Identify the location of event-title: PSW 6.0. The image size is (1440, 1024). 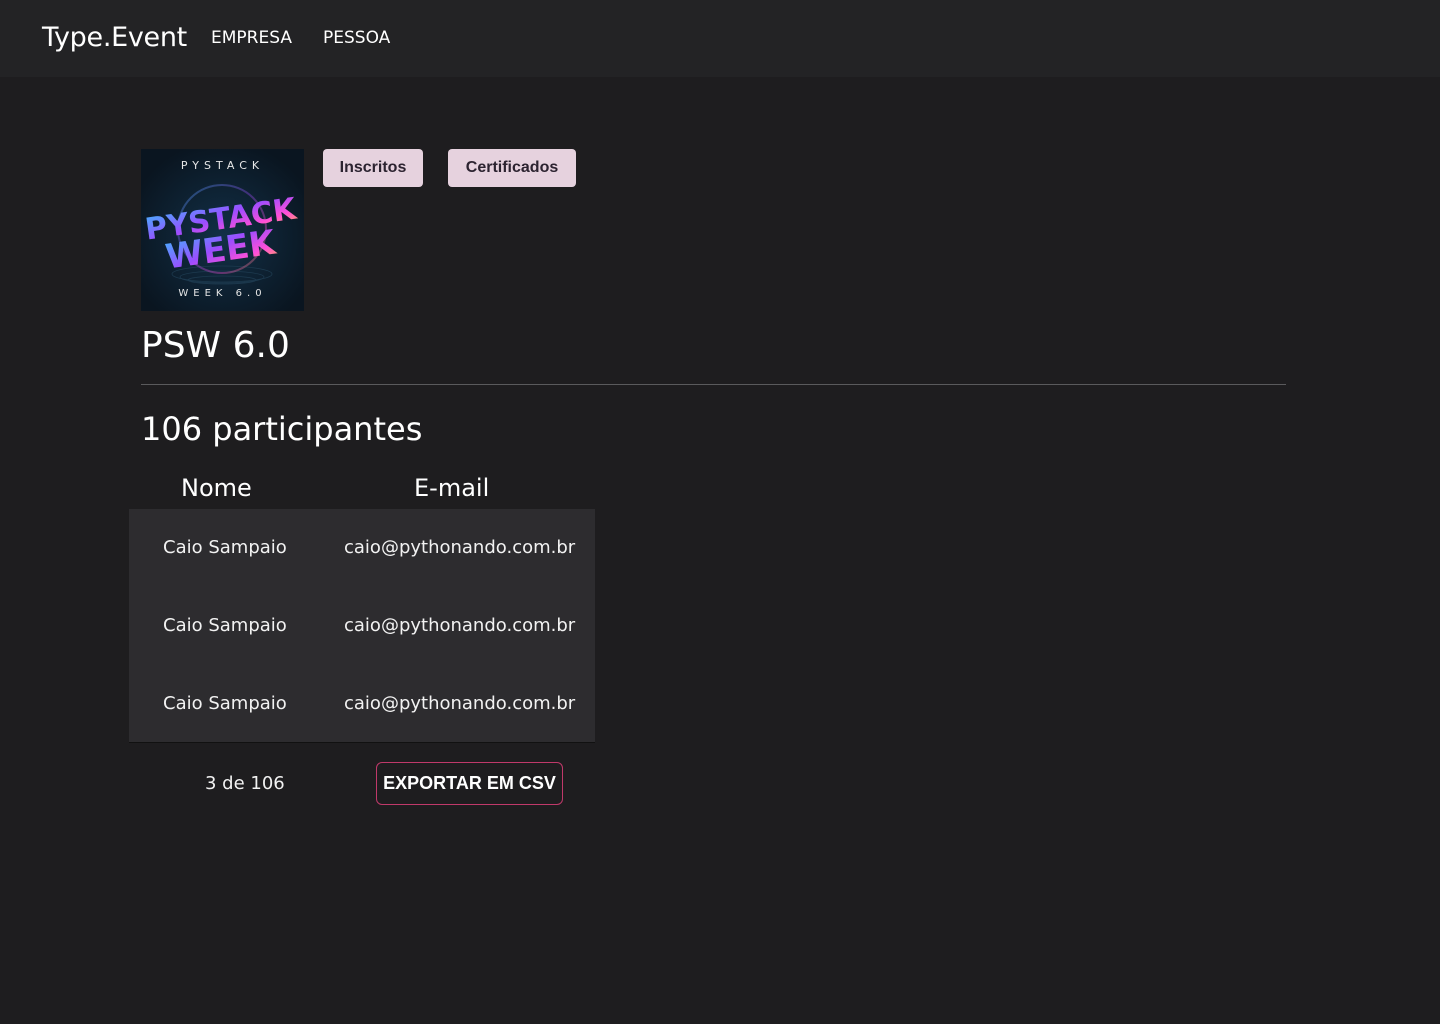
(215, 345).